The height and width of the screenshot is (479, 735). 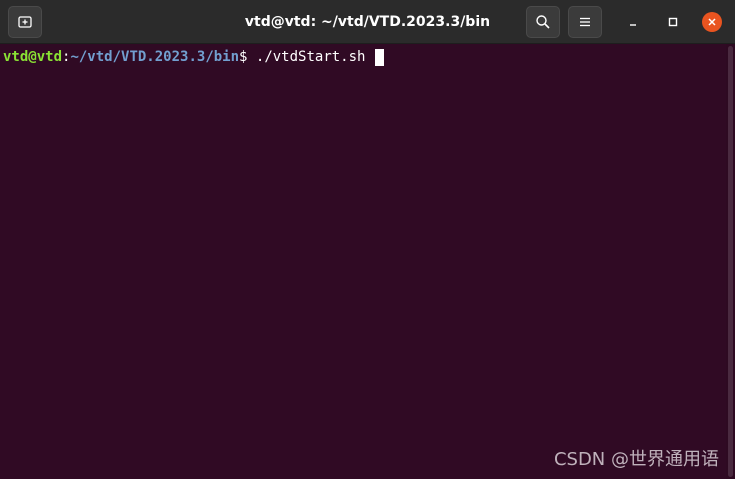 I want to click on watermark: CSDN @世界通用语, so click(x=636, y=459).